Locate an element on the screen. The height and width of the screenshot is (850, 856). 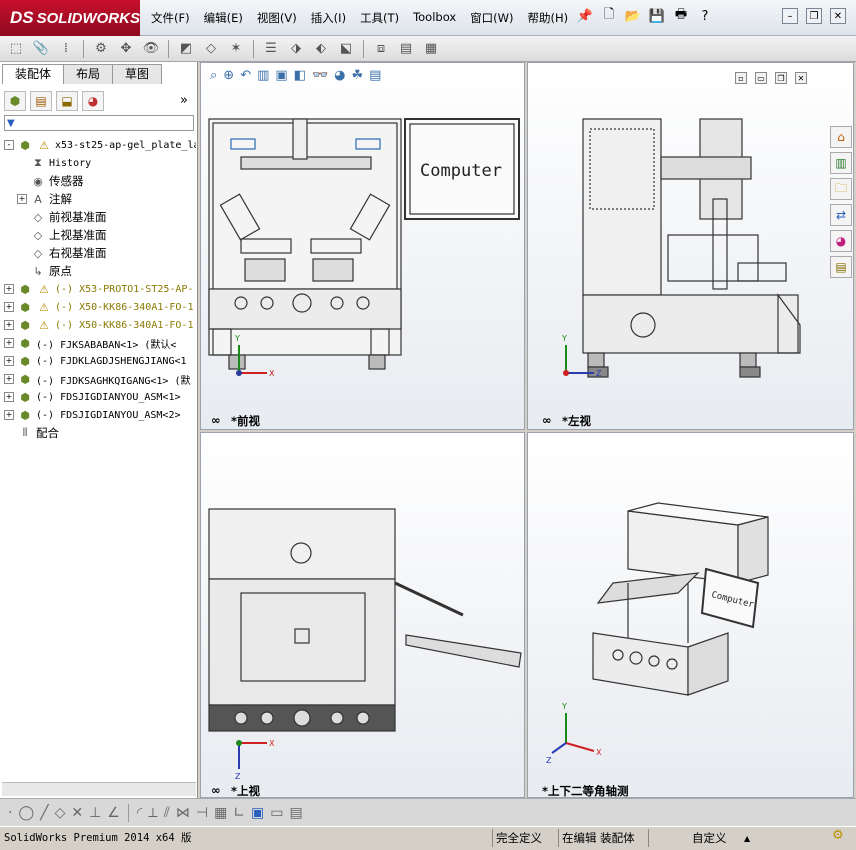
sketch-fillet-icon: ◜ is located at coordinates (139, 813).